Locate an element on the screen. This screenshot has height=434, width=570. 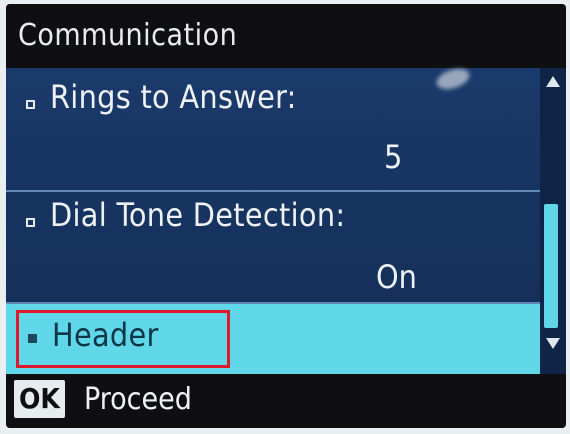
rings-to-answer-label: Rings to Answer: is located at coordinates (173, 97).